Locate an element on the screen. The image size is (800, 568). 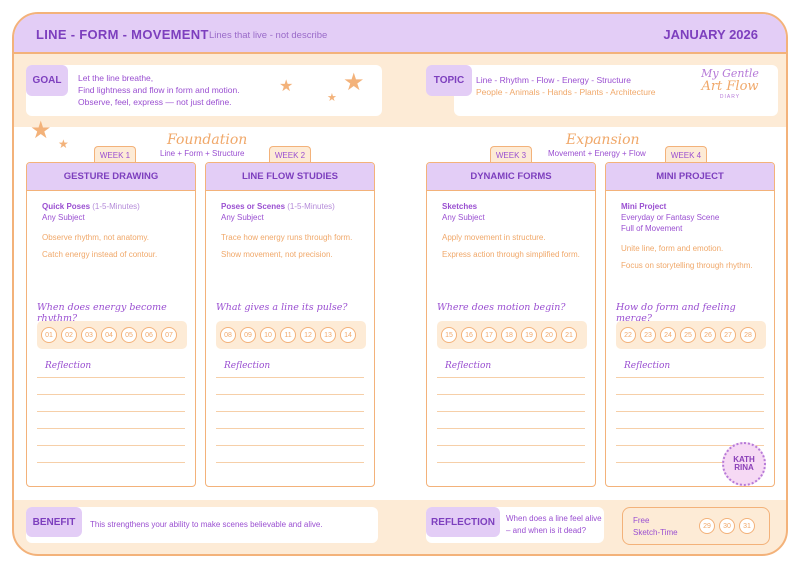
day-circle: 13 is located at coordinates (328, 335).